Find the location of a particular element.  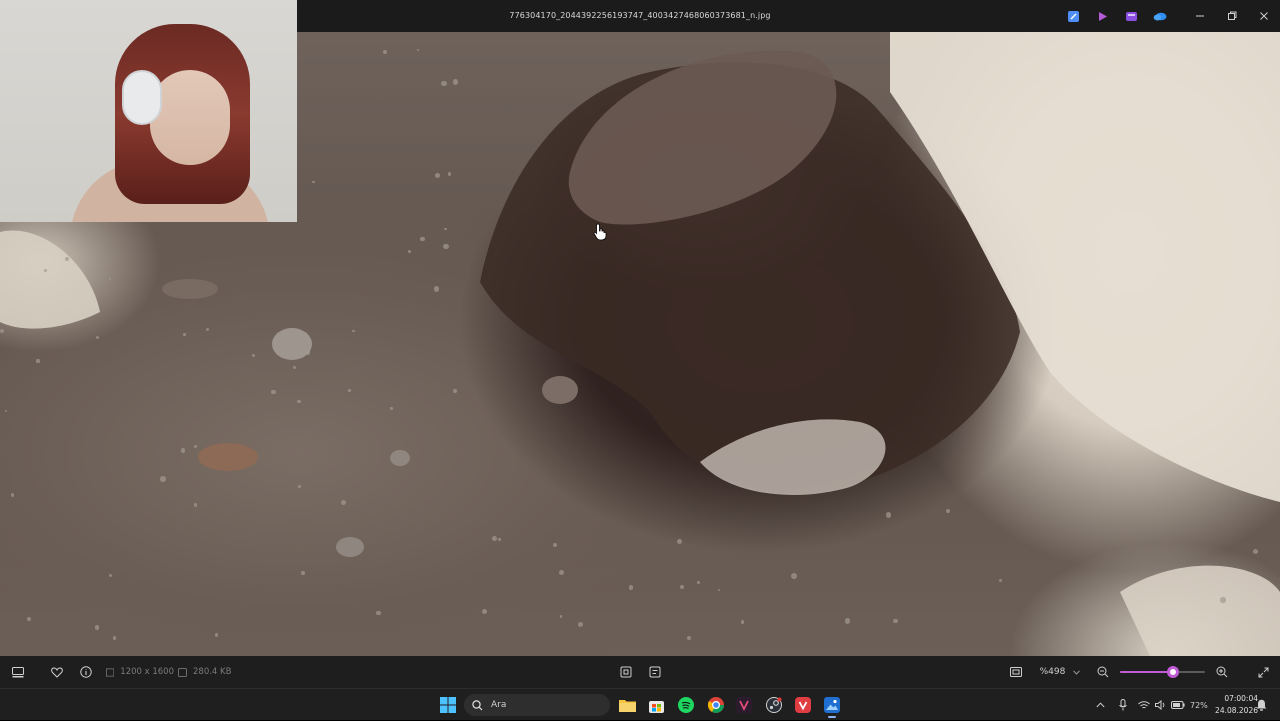

microphone-icon is located at coordinates (1123, 705).